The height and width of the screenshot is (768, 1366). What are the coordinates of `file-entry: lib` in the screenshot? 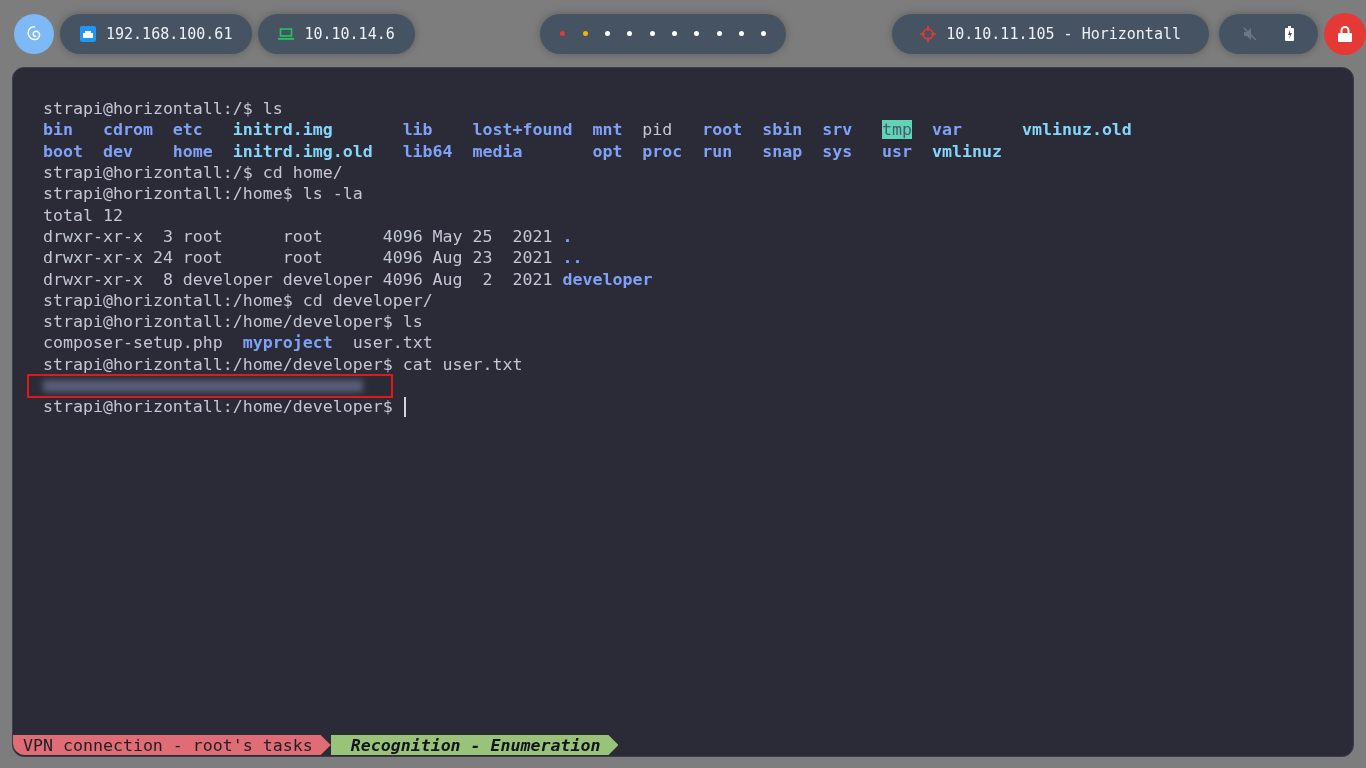 It's located at (417, 130).